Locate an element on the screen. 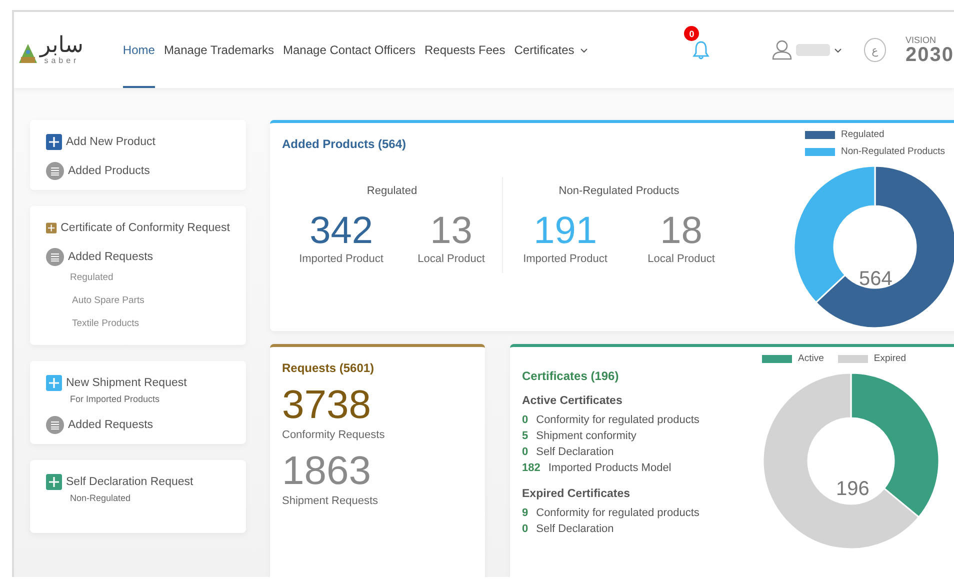 The width and height of the screenshot is (954, 579). certificate-label: Shipment conformity is located at coordinates (586, 436).